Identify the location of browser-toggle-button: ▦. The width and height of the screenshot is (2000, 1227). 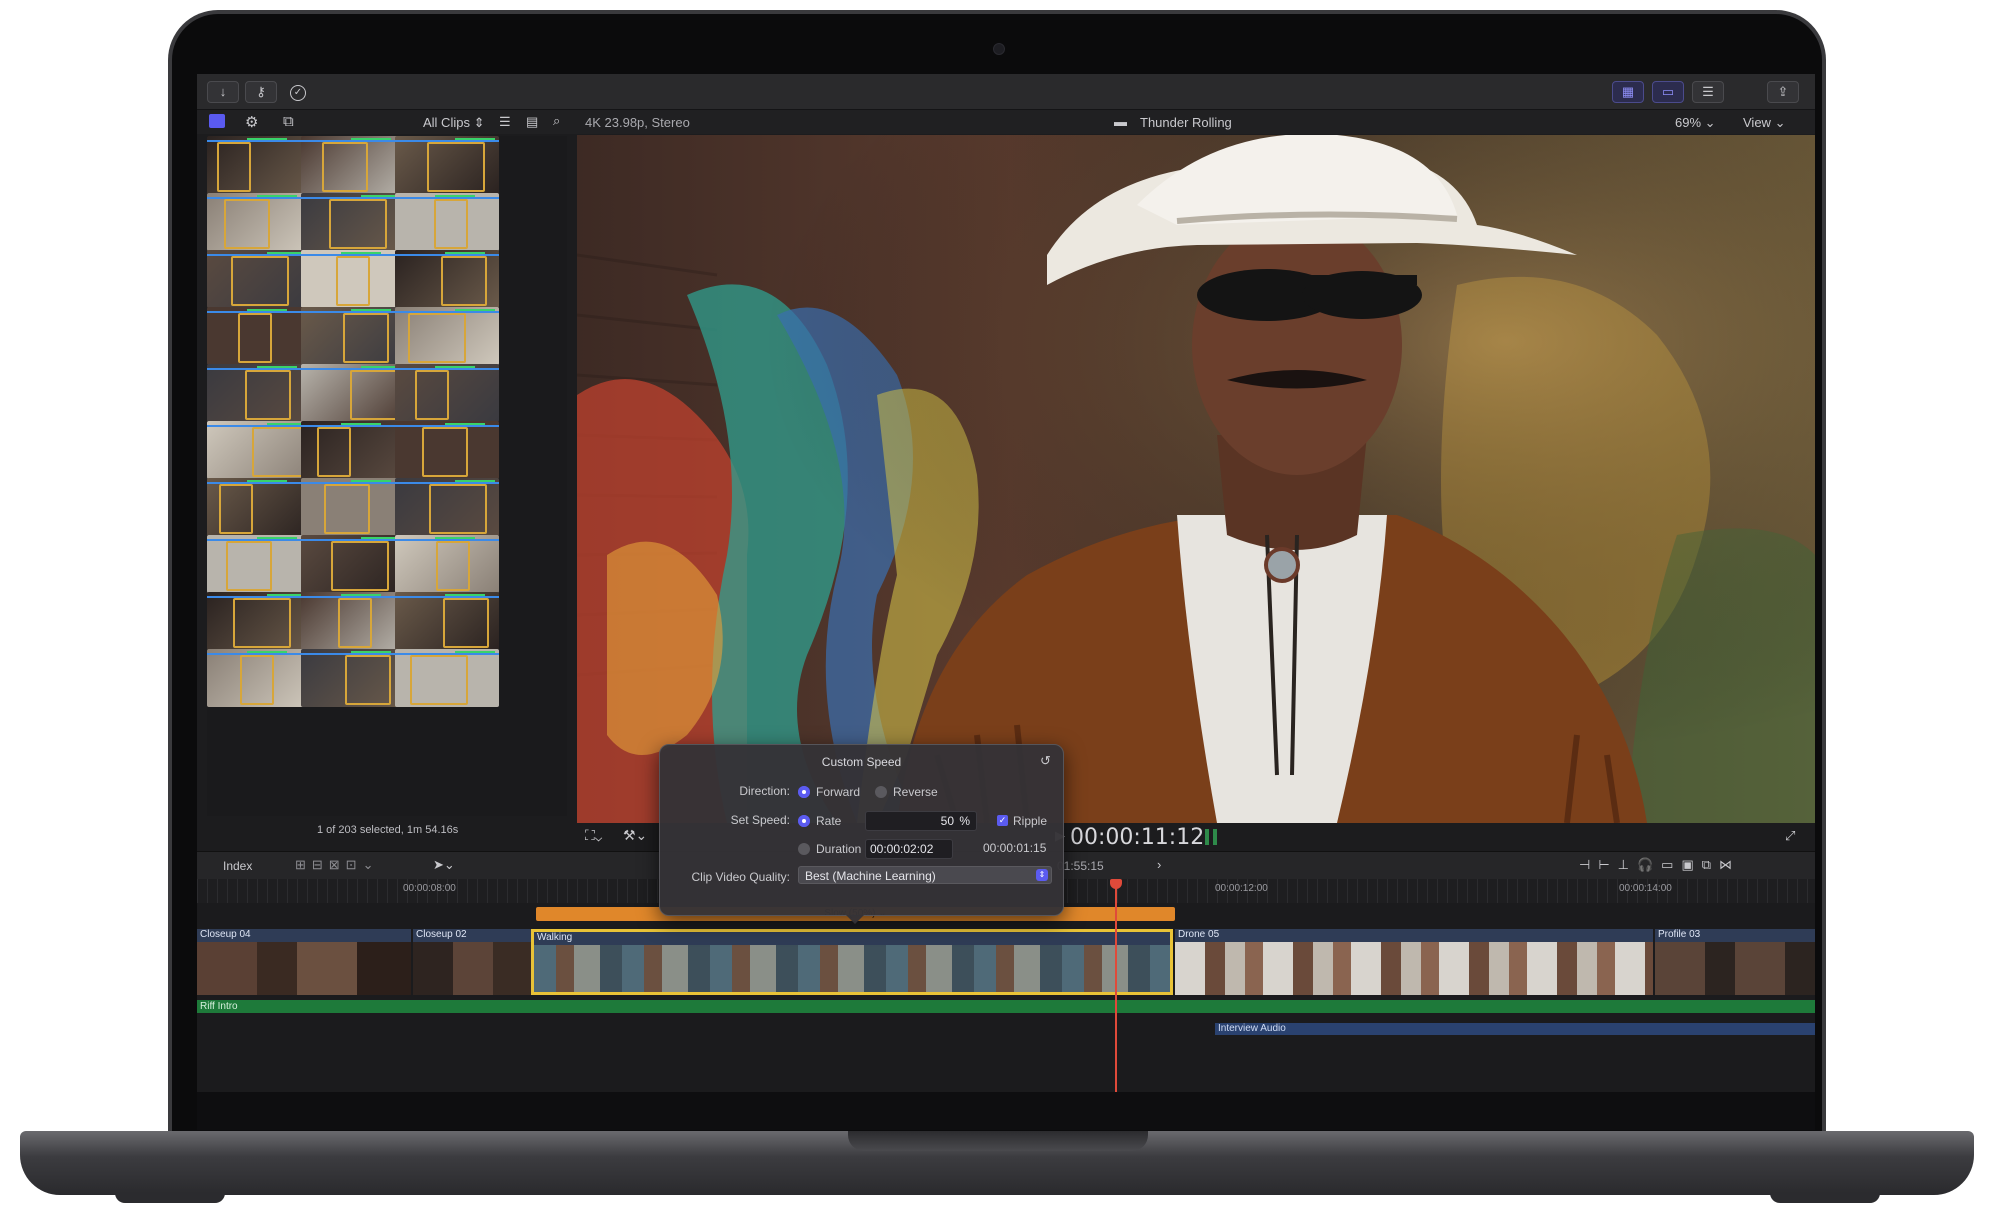
(1628, 92).